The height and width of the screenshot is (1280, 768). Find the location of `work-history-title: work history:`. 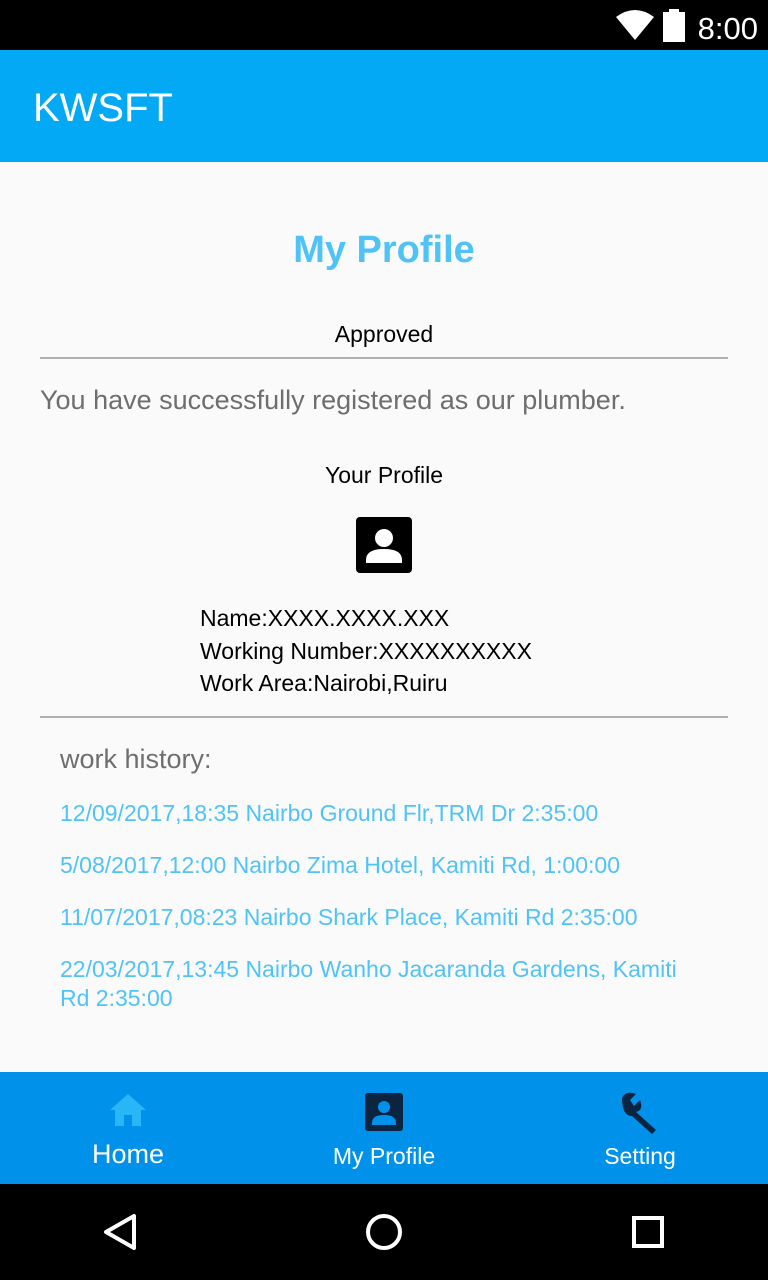

work-history-title: work history: is located at coordinates (136, 759).